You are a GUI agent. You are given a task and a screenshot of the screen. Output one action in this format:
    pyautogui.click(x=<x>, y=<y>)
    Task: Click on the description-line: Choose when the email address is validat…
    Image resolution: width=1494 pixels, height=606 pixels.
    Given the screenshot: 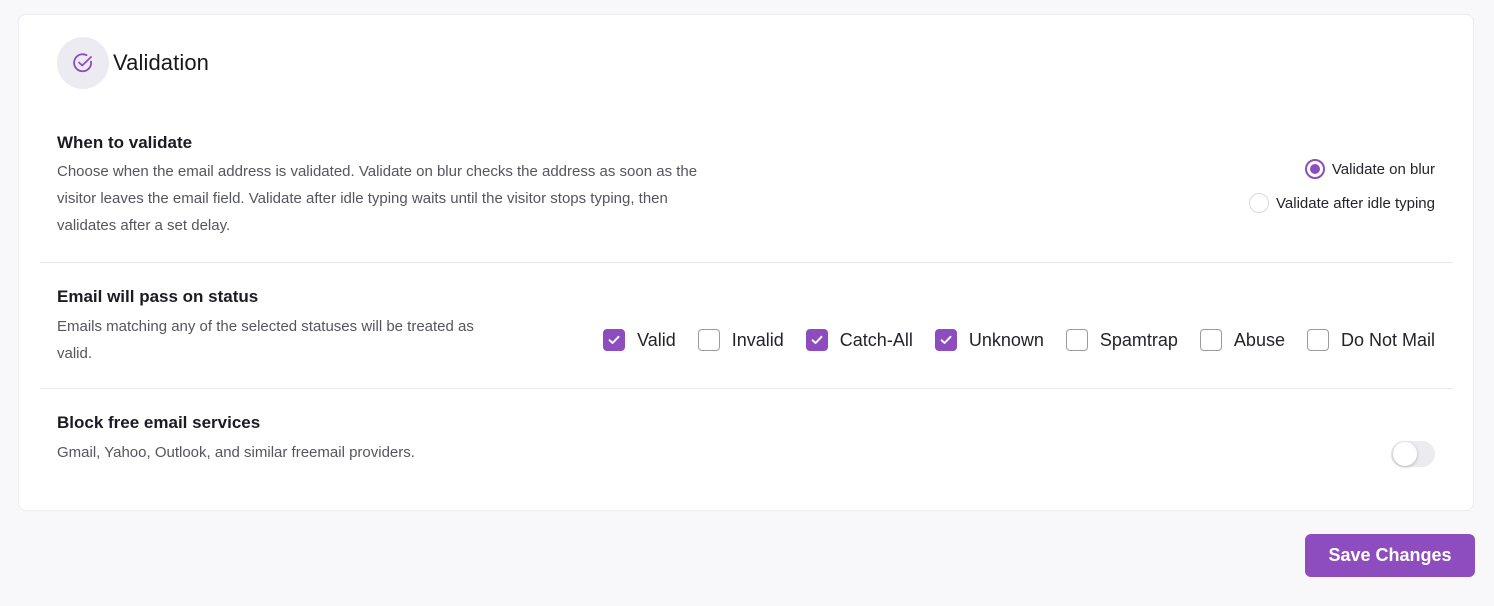 What is the action you would take?
    pyautogui.click(x=377, y=171)
    